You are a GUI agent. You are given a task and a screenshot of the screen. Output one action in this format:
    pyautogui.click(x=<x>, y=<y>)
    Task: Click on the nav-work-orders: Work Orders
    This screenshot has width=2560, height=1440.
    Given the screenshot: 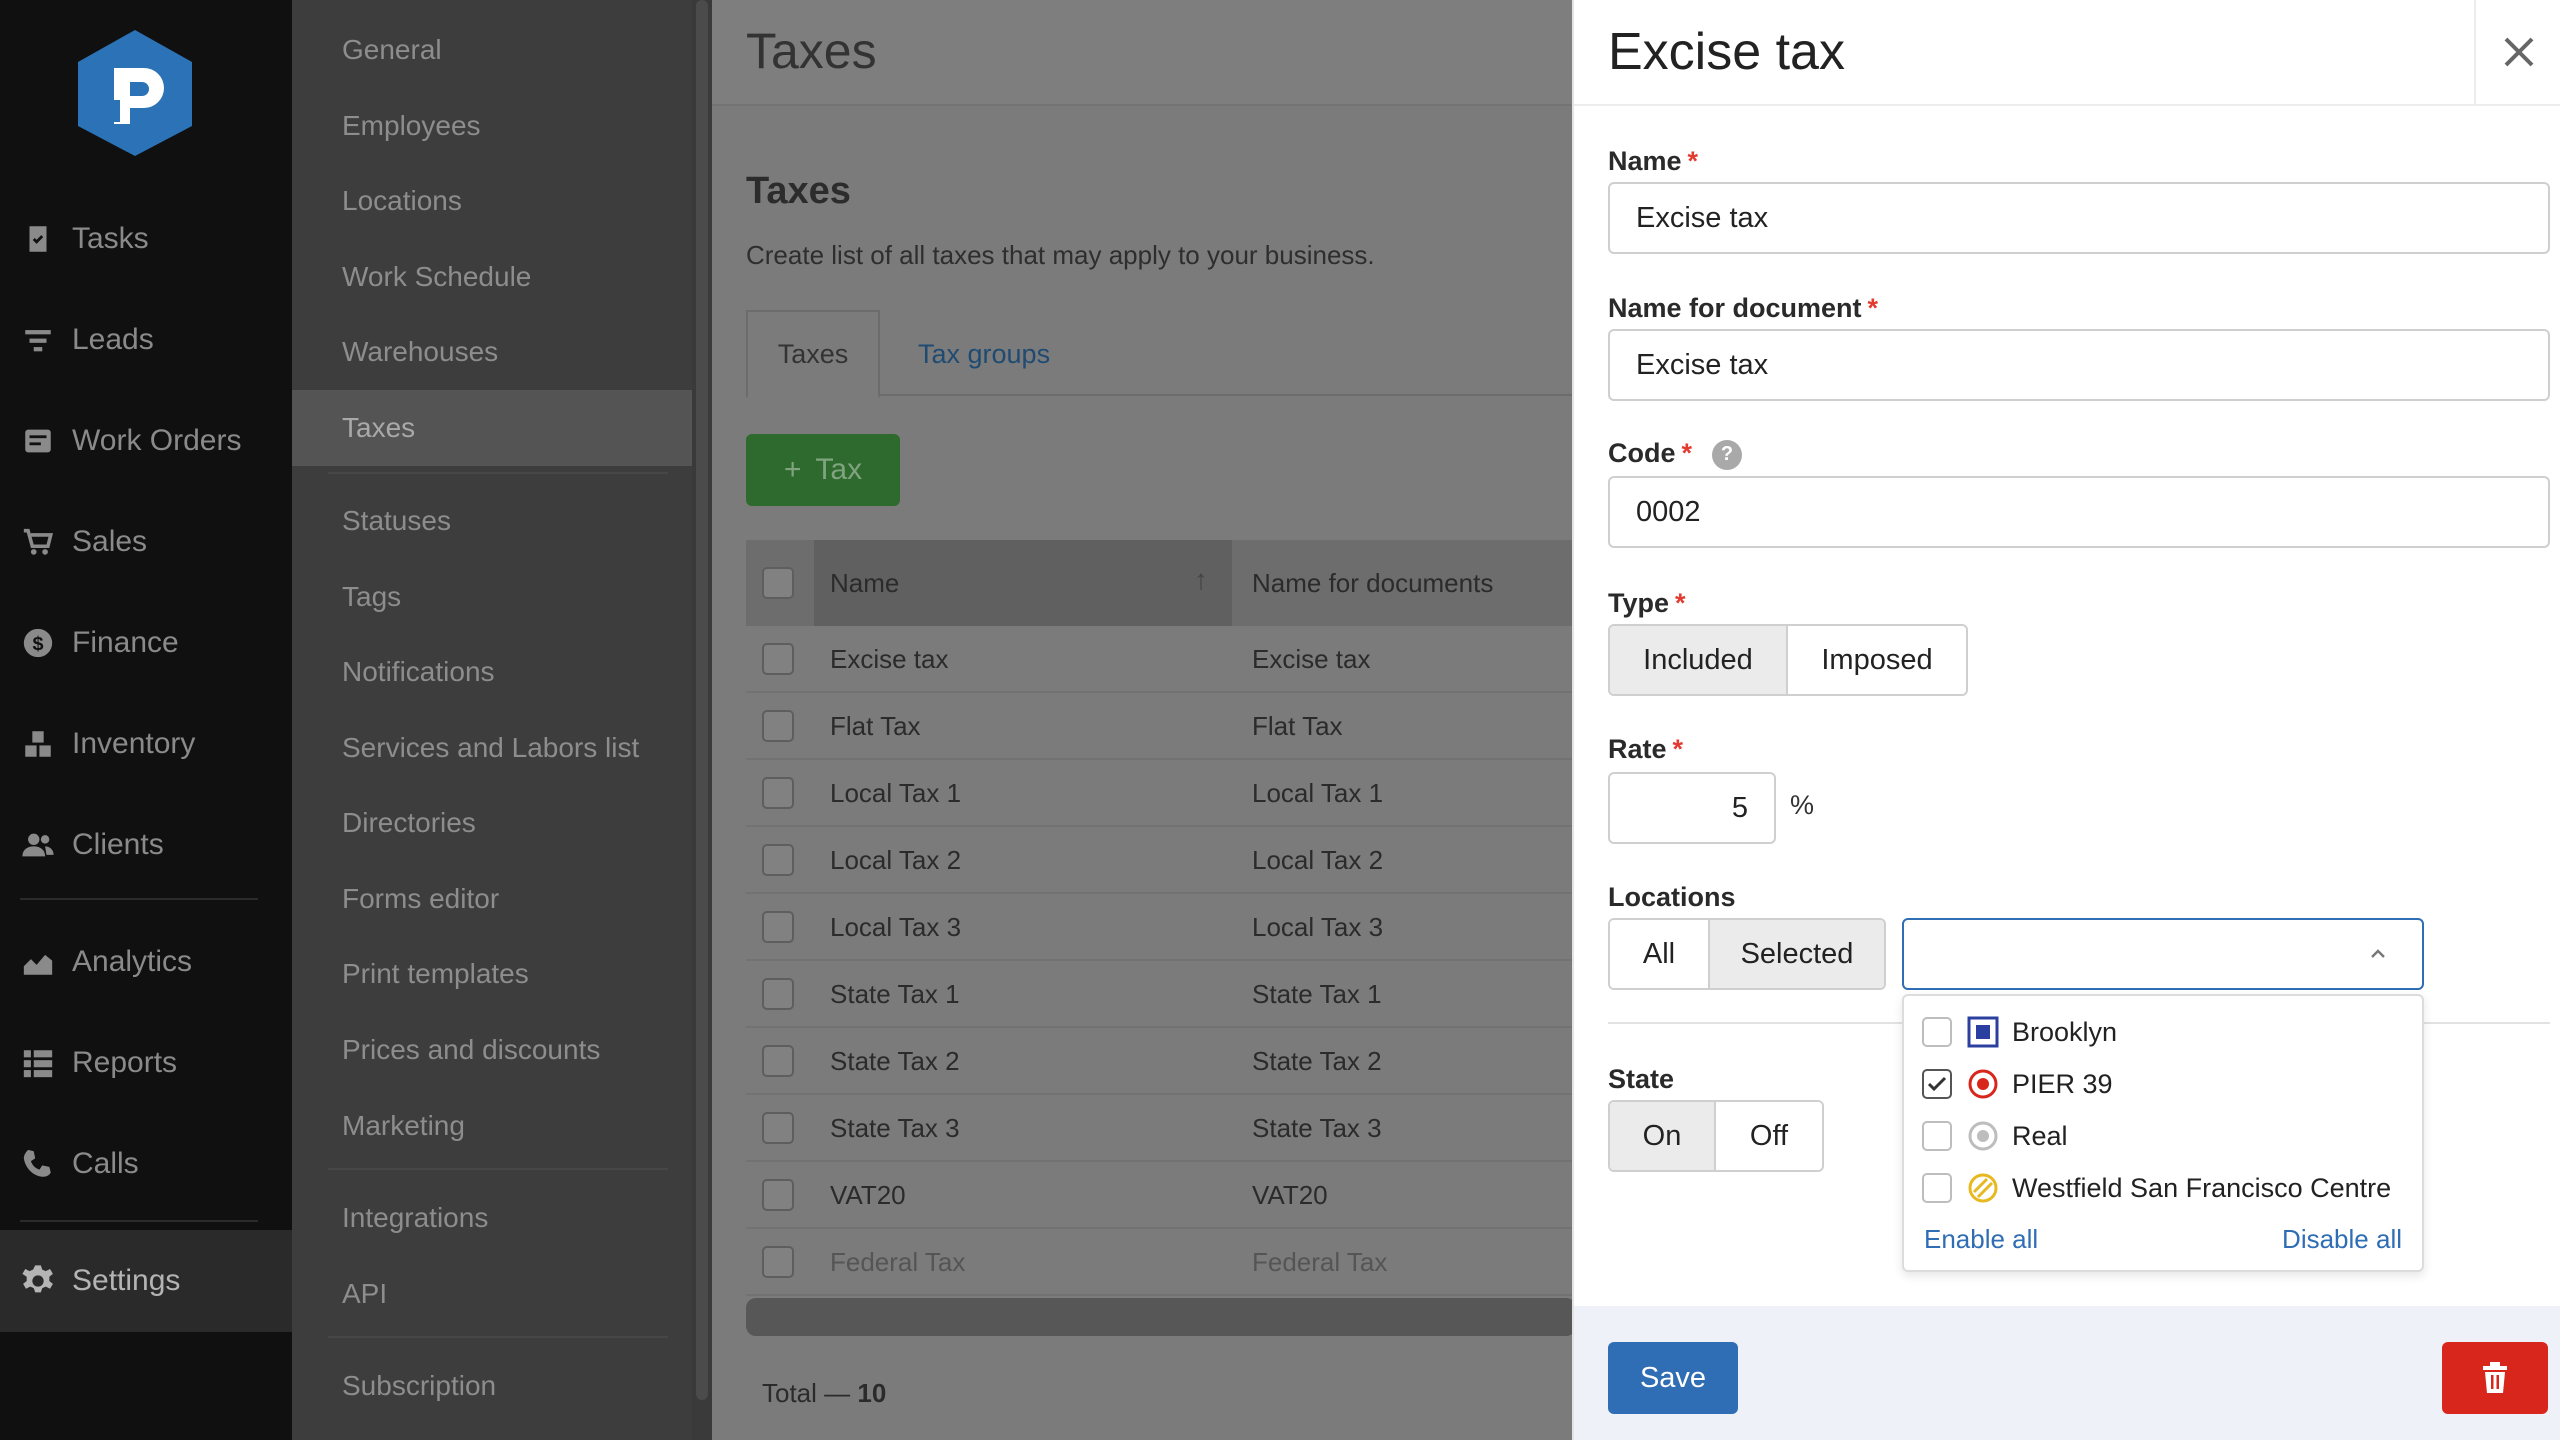 What is the action you would take?
    pyautogui.click(x=146, y=441)
    